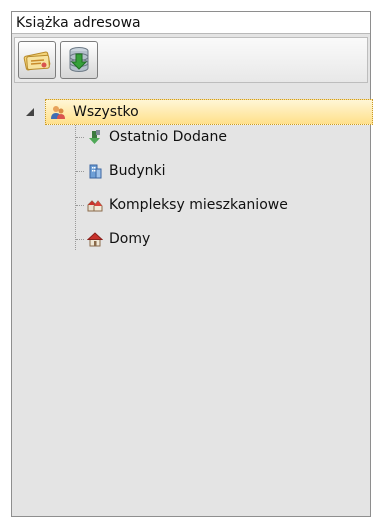 This screenshot has width=375, height=521. Describe the element at coordinates (95, 206) in the screenshot. I see `housing-complex-icon` at that location.